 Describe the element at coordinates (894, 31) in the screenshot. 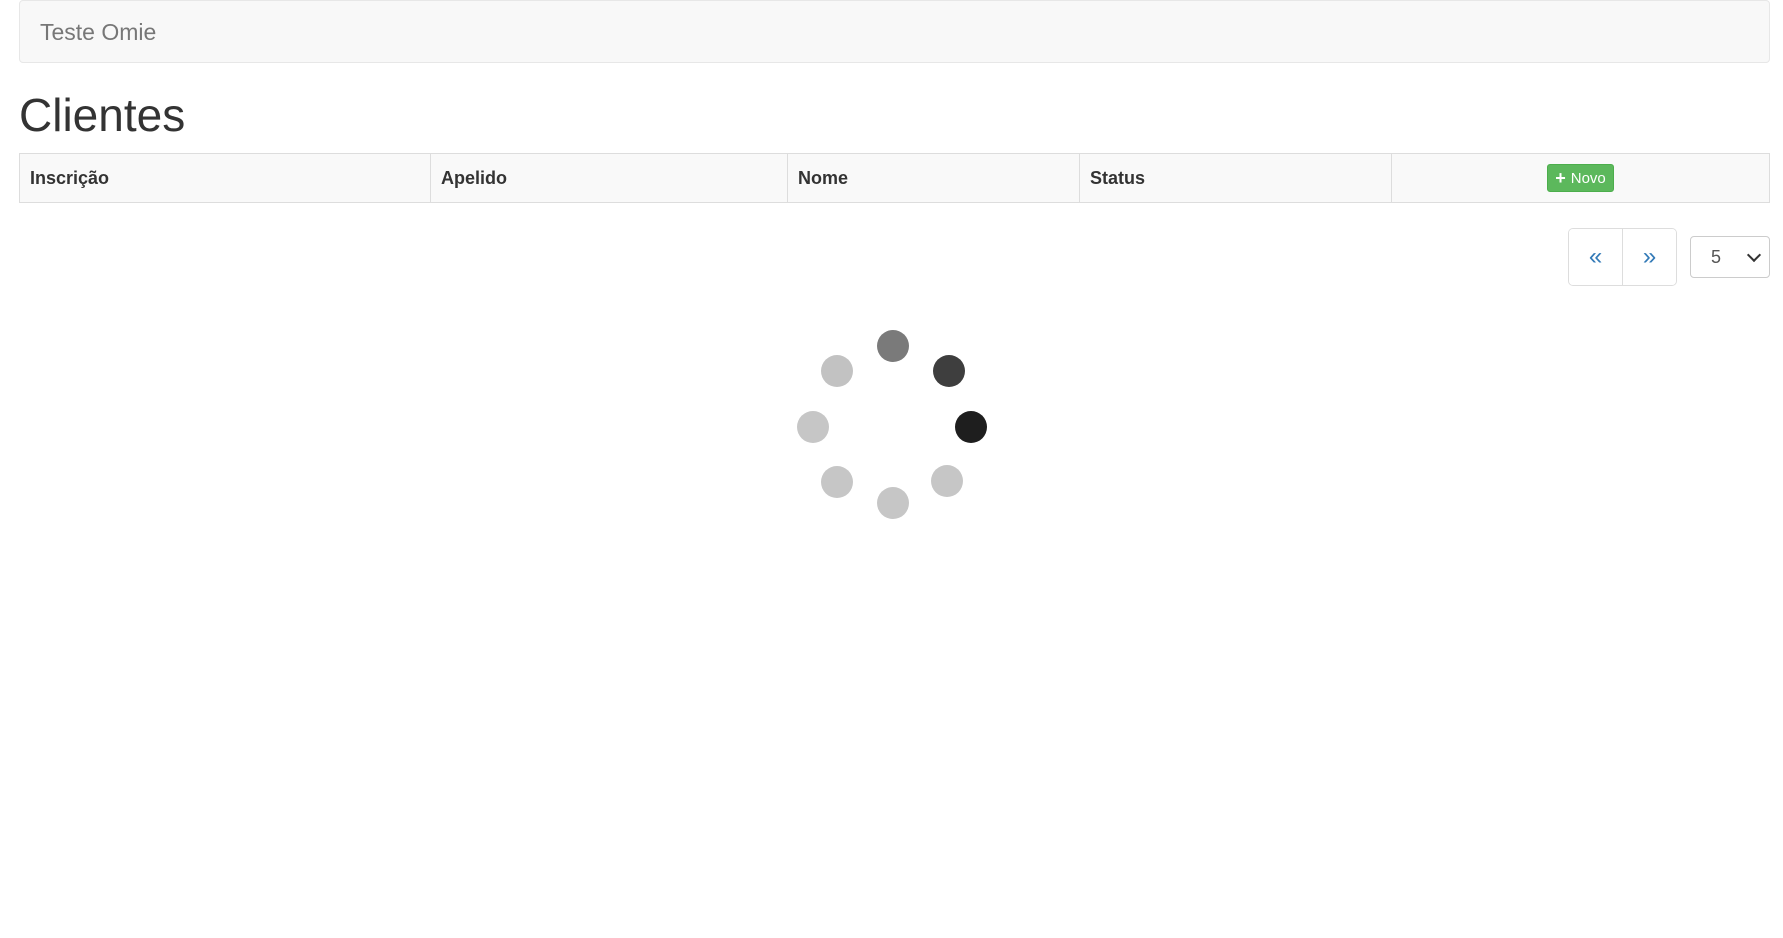

I see `top-navbar: Teste Omie` at that location.